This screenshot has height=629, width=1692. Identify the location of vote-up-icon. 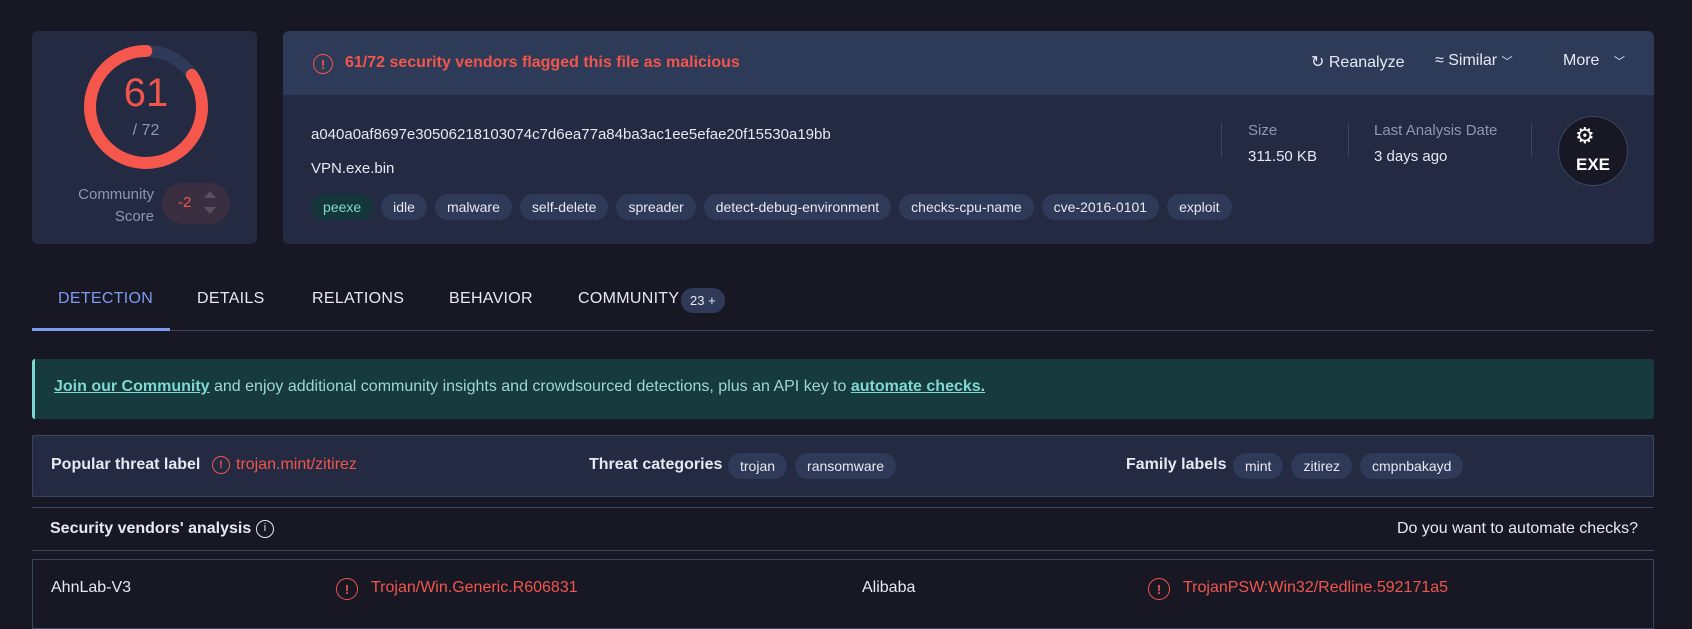
(210, 194).